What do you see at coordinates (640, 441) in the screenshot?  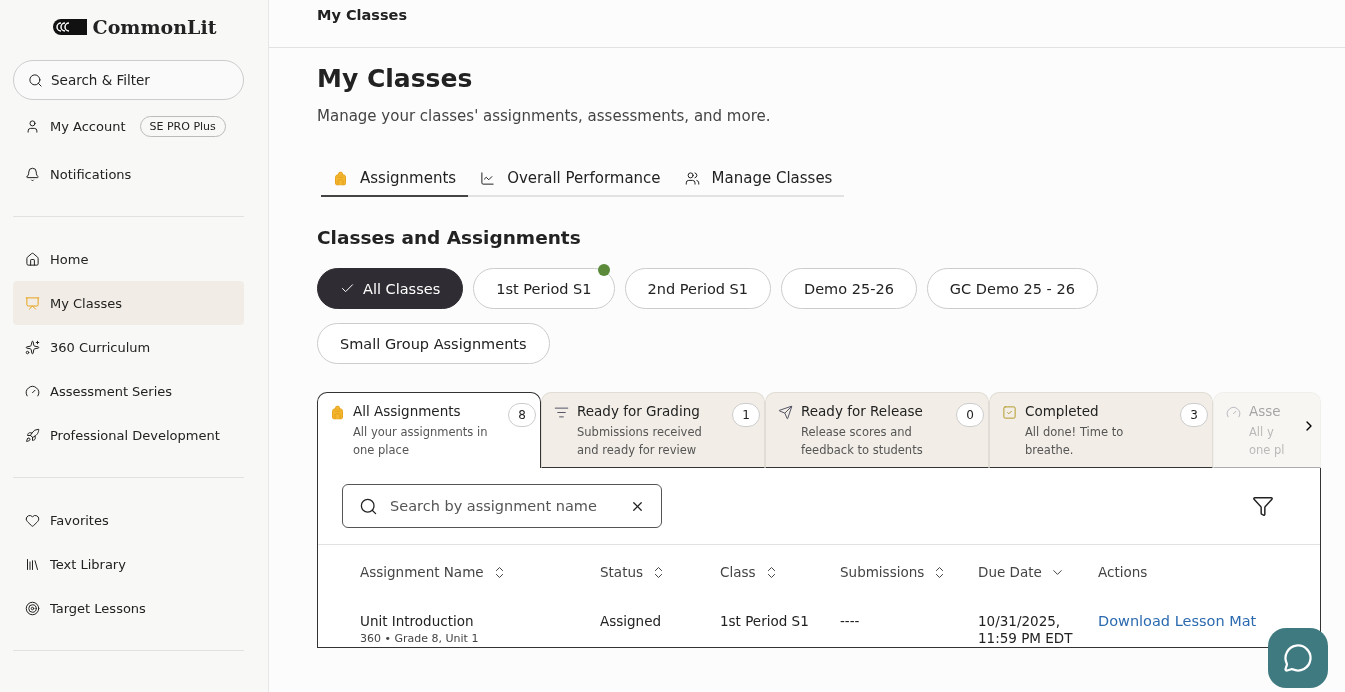 I see `status-description: Submissions received and ready for review` at bounding box center [640, 441].